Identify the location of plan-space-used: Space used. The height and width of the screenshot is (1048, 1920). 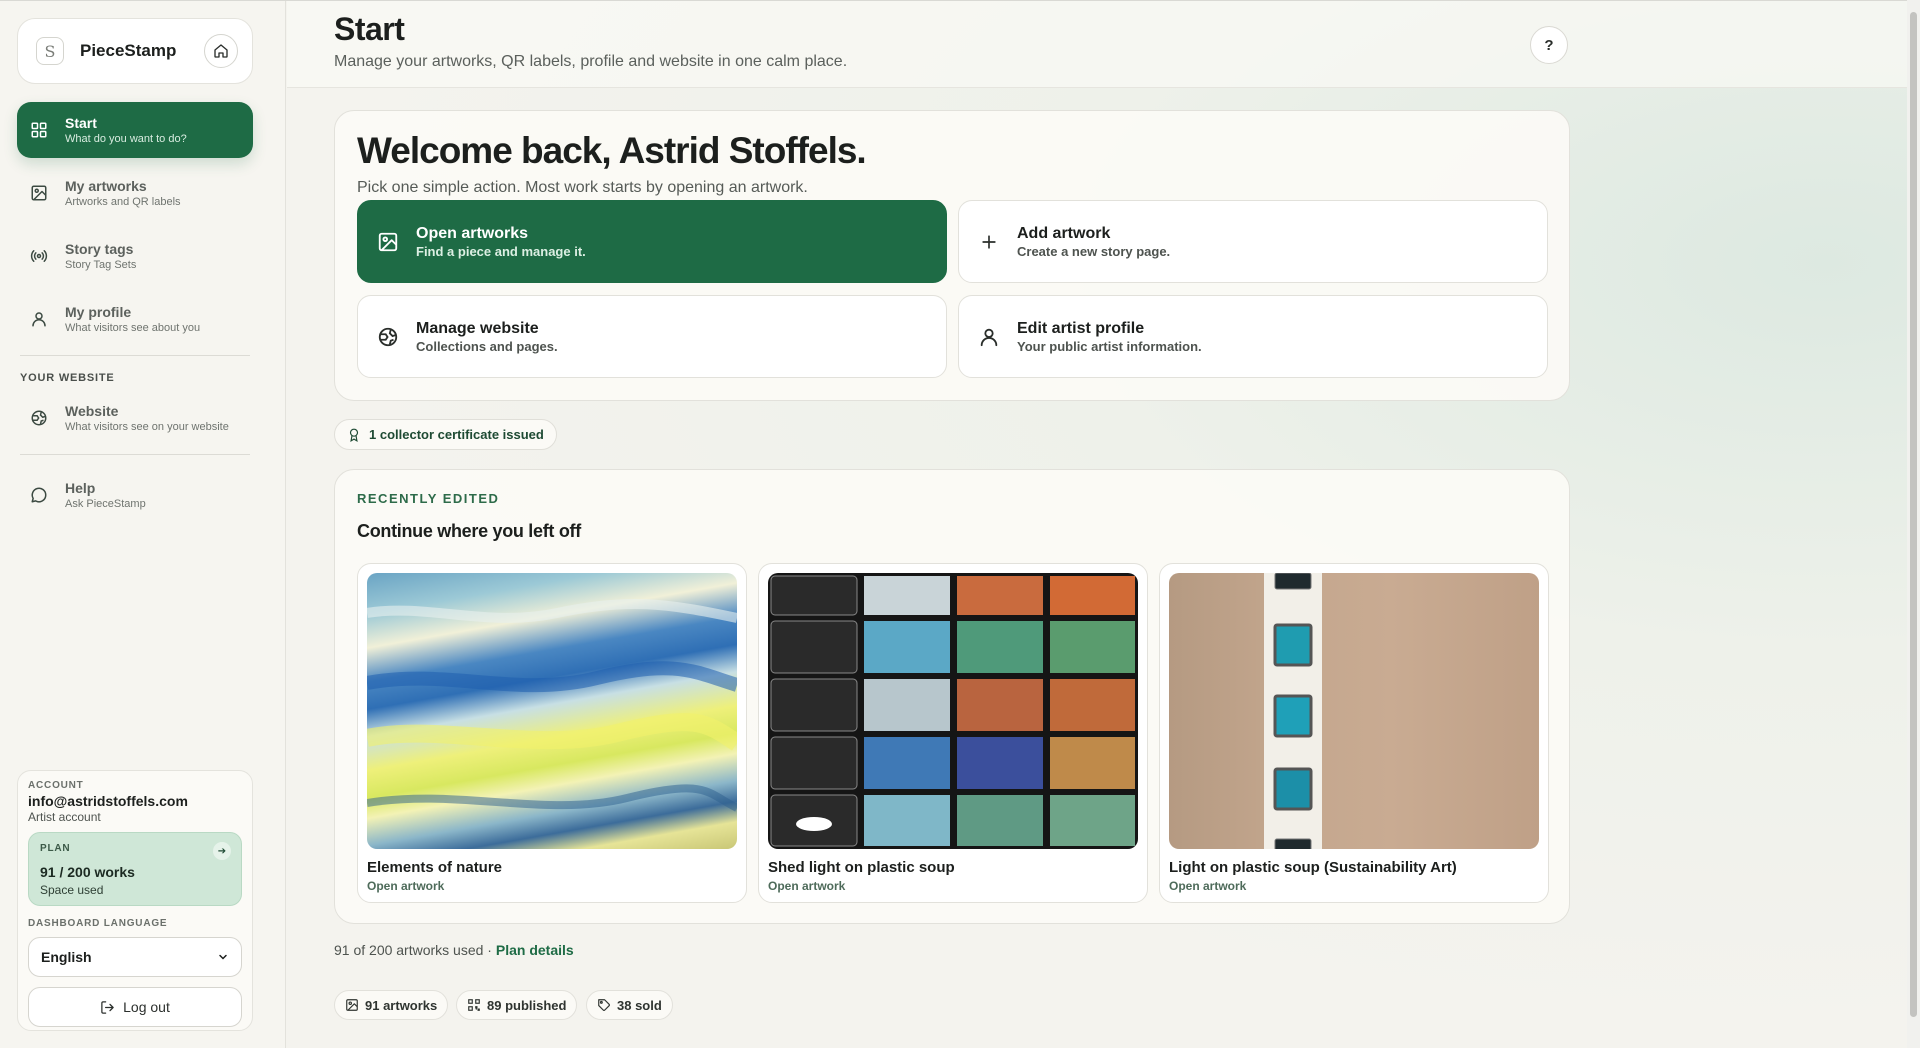
(72, 890).